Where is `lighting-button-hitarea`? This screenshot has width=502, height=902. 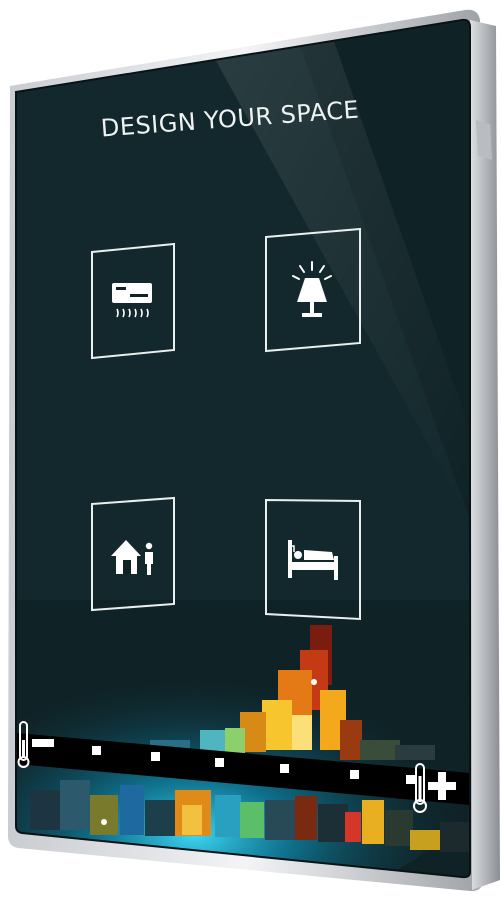 lighting-button-hitarea is located at coordinates (313, 290).